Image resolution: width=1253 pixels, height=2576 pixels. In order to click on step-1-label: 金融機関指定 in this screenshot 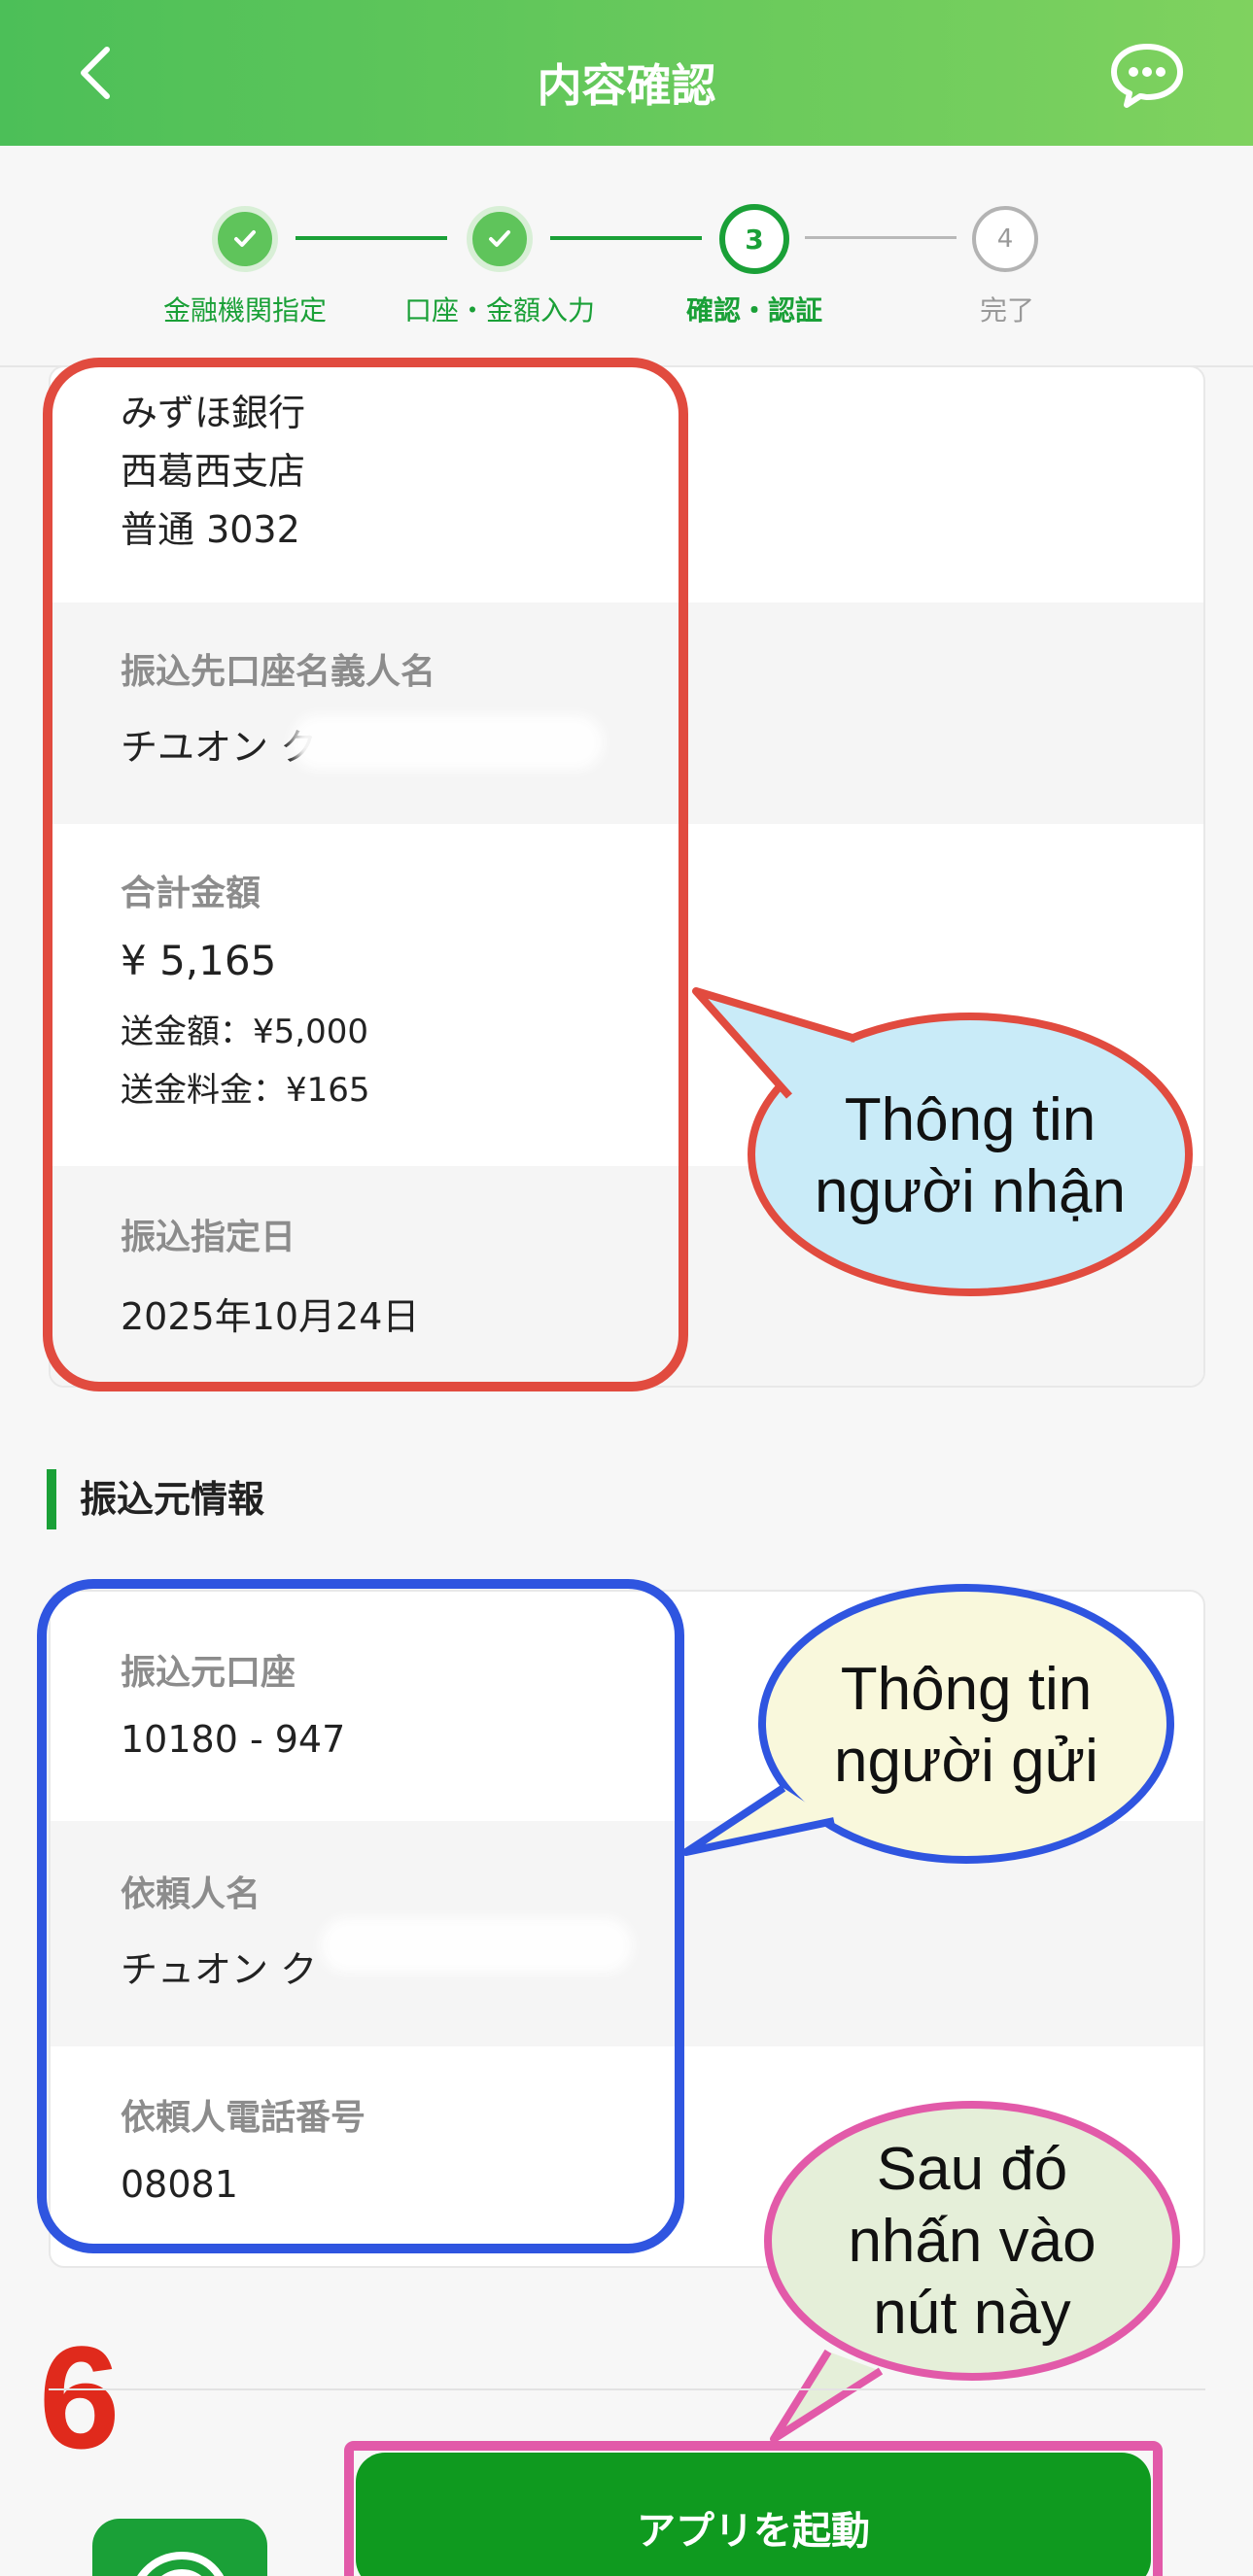, I will do `click(244, 310)`.